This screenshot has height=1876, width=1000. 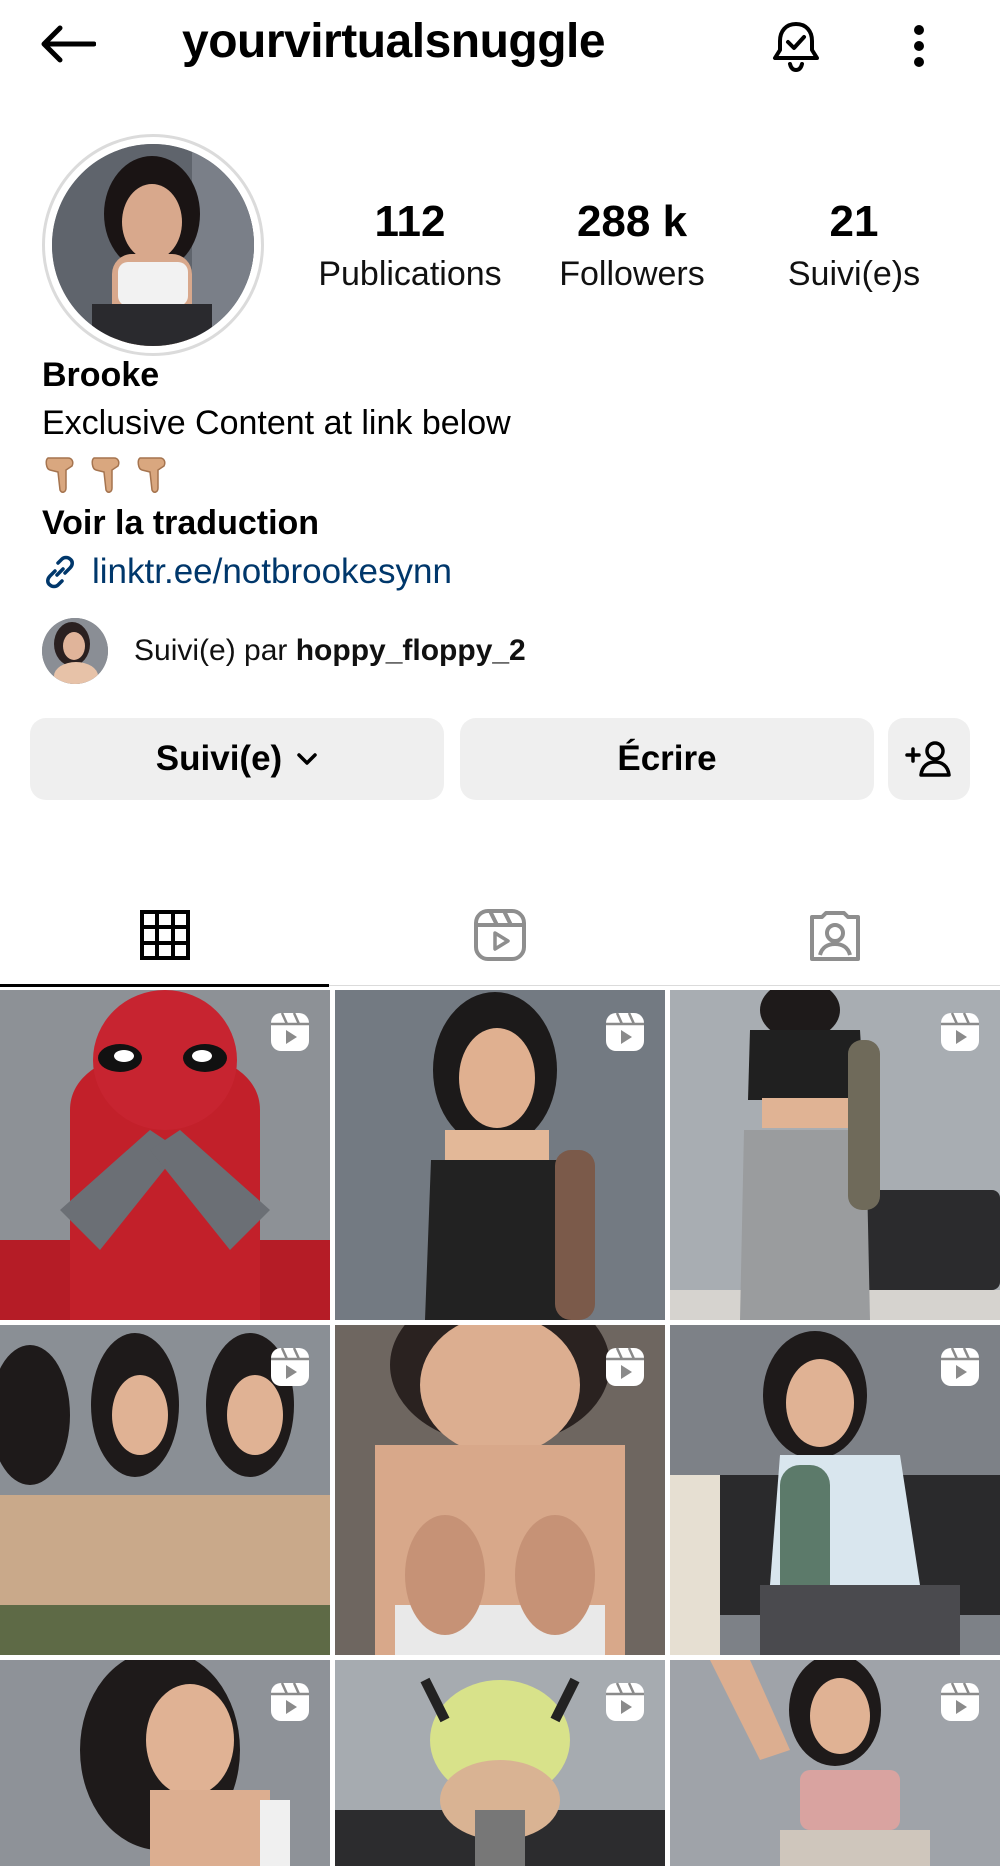 What do you see at coordinates (307, 759) in the screenshot?
I see `chevron-down-icon` at bounding box center [307, 759].